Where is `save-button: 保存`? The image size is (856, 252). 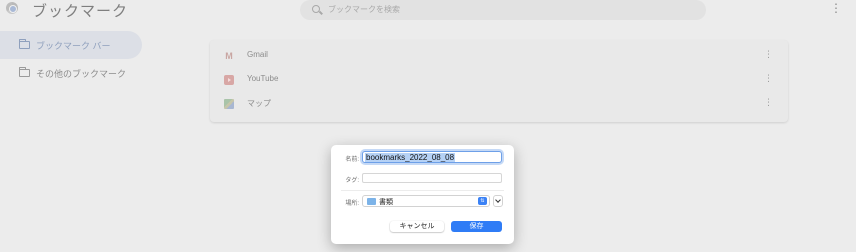 save-button: 保存 is located at coordinates (476, 226).